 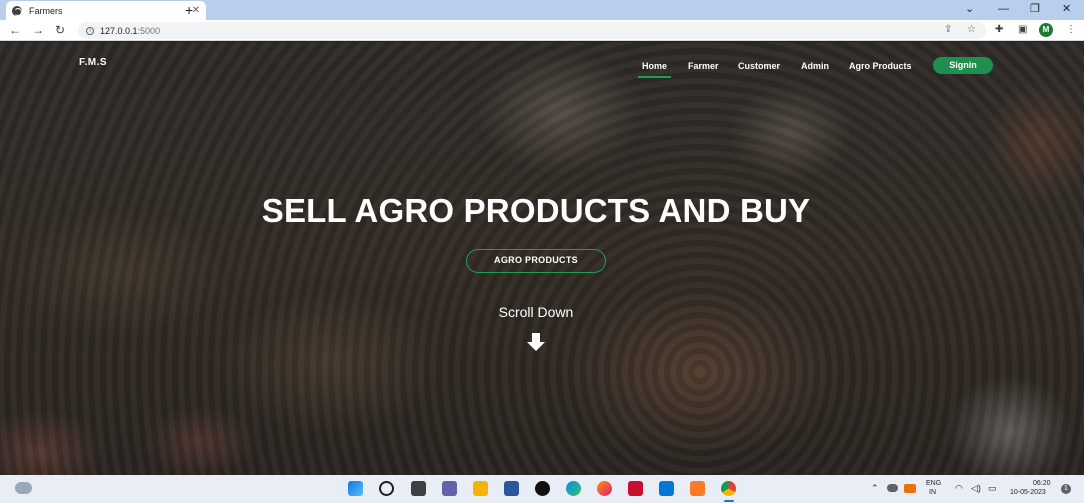 I want to click on arrow-down-icon, so click(x=536, y=342).